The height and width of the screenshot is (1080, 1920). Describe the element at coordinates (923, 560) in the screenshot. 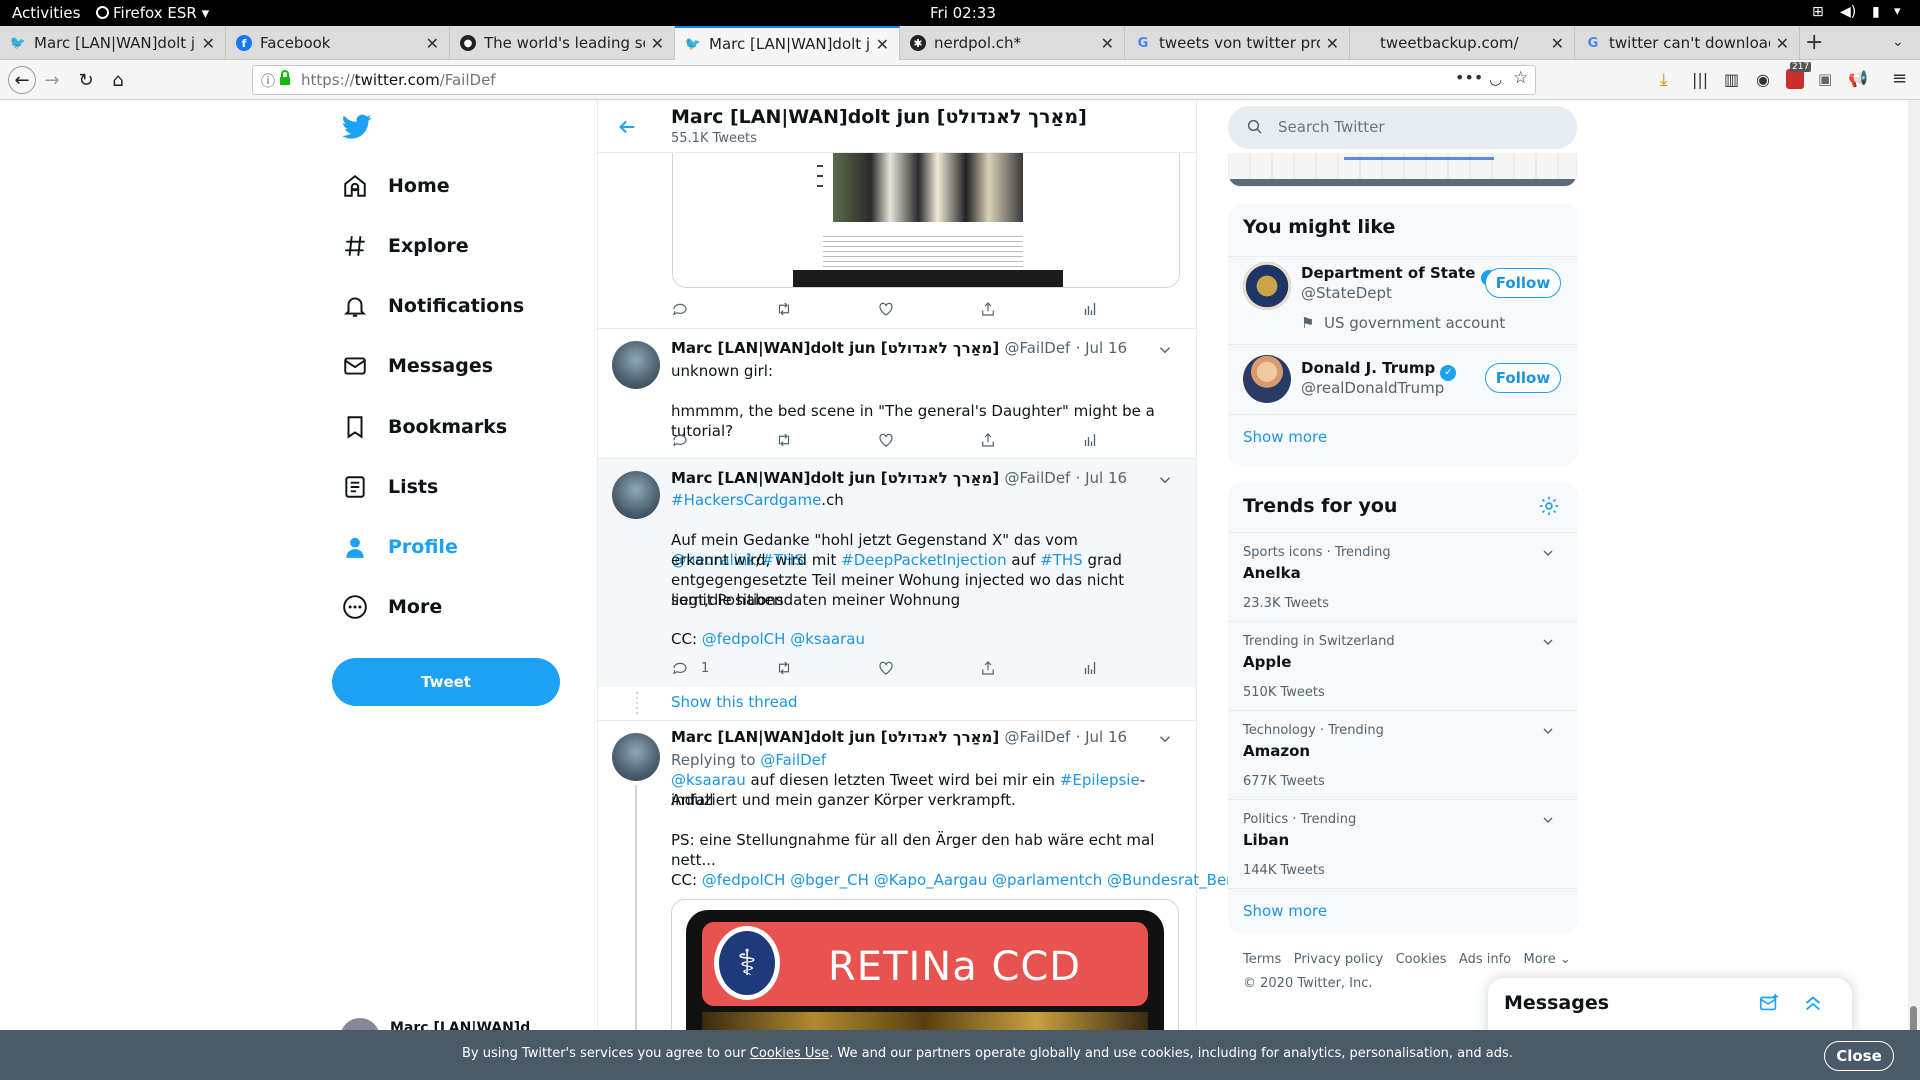

I see `hashtag-link: #DeepPacketInjection` at that location.